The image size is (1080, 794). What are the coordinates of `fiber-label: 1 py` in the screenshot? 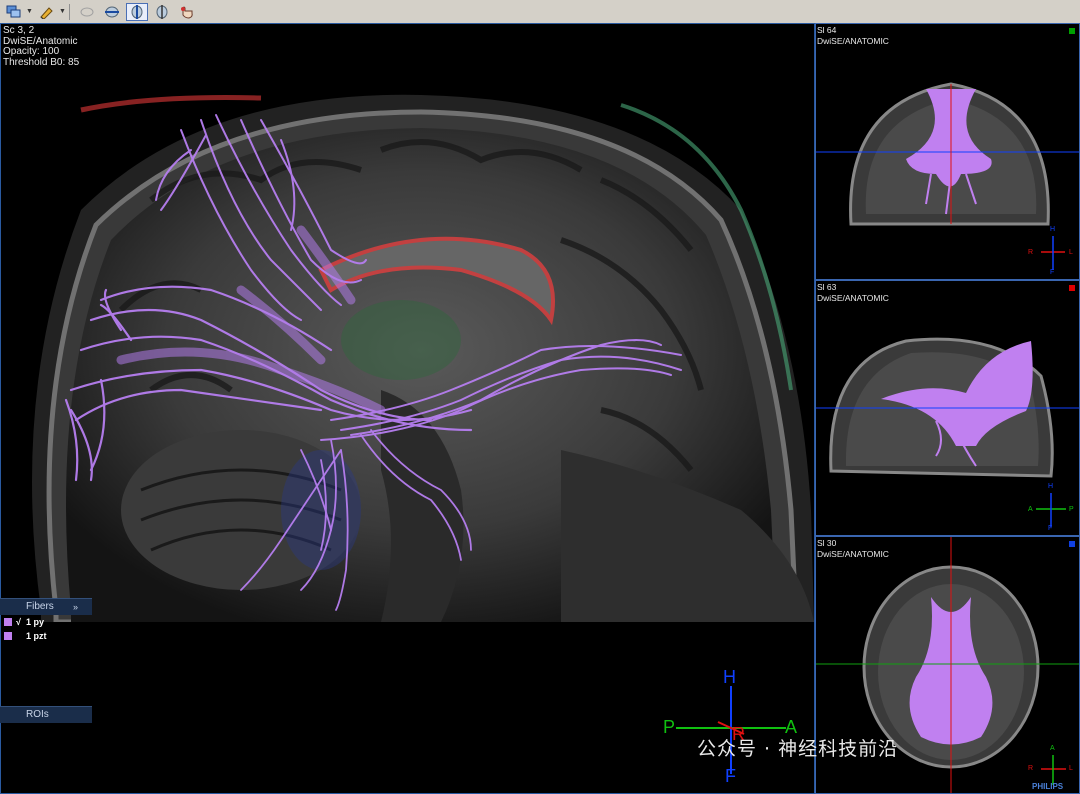 It's located at (35, 622).